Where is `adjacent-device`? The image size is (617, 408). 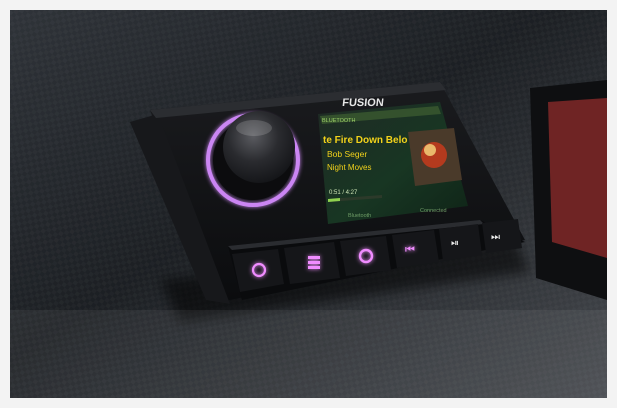
adjacent-device is located at coordinates (568, 190).